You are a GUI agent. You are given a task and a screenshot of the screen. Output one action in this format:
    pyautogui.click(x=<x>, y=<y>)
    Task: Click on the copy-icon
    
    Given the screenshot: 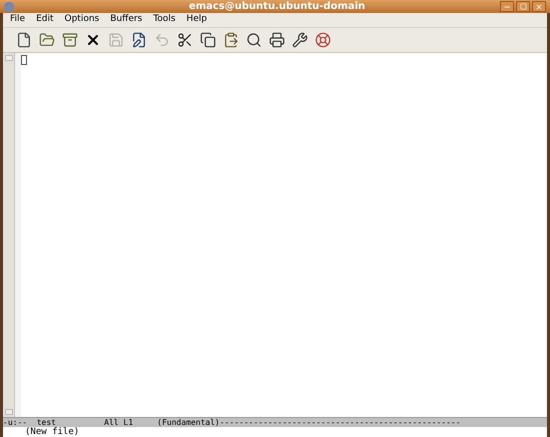 What is the action you would take?
    pyautogui.click(x=208, y=40)
    